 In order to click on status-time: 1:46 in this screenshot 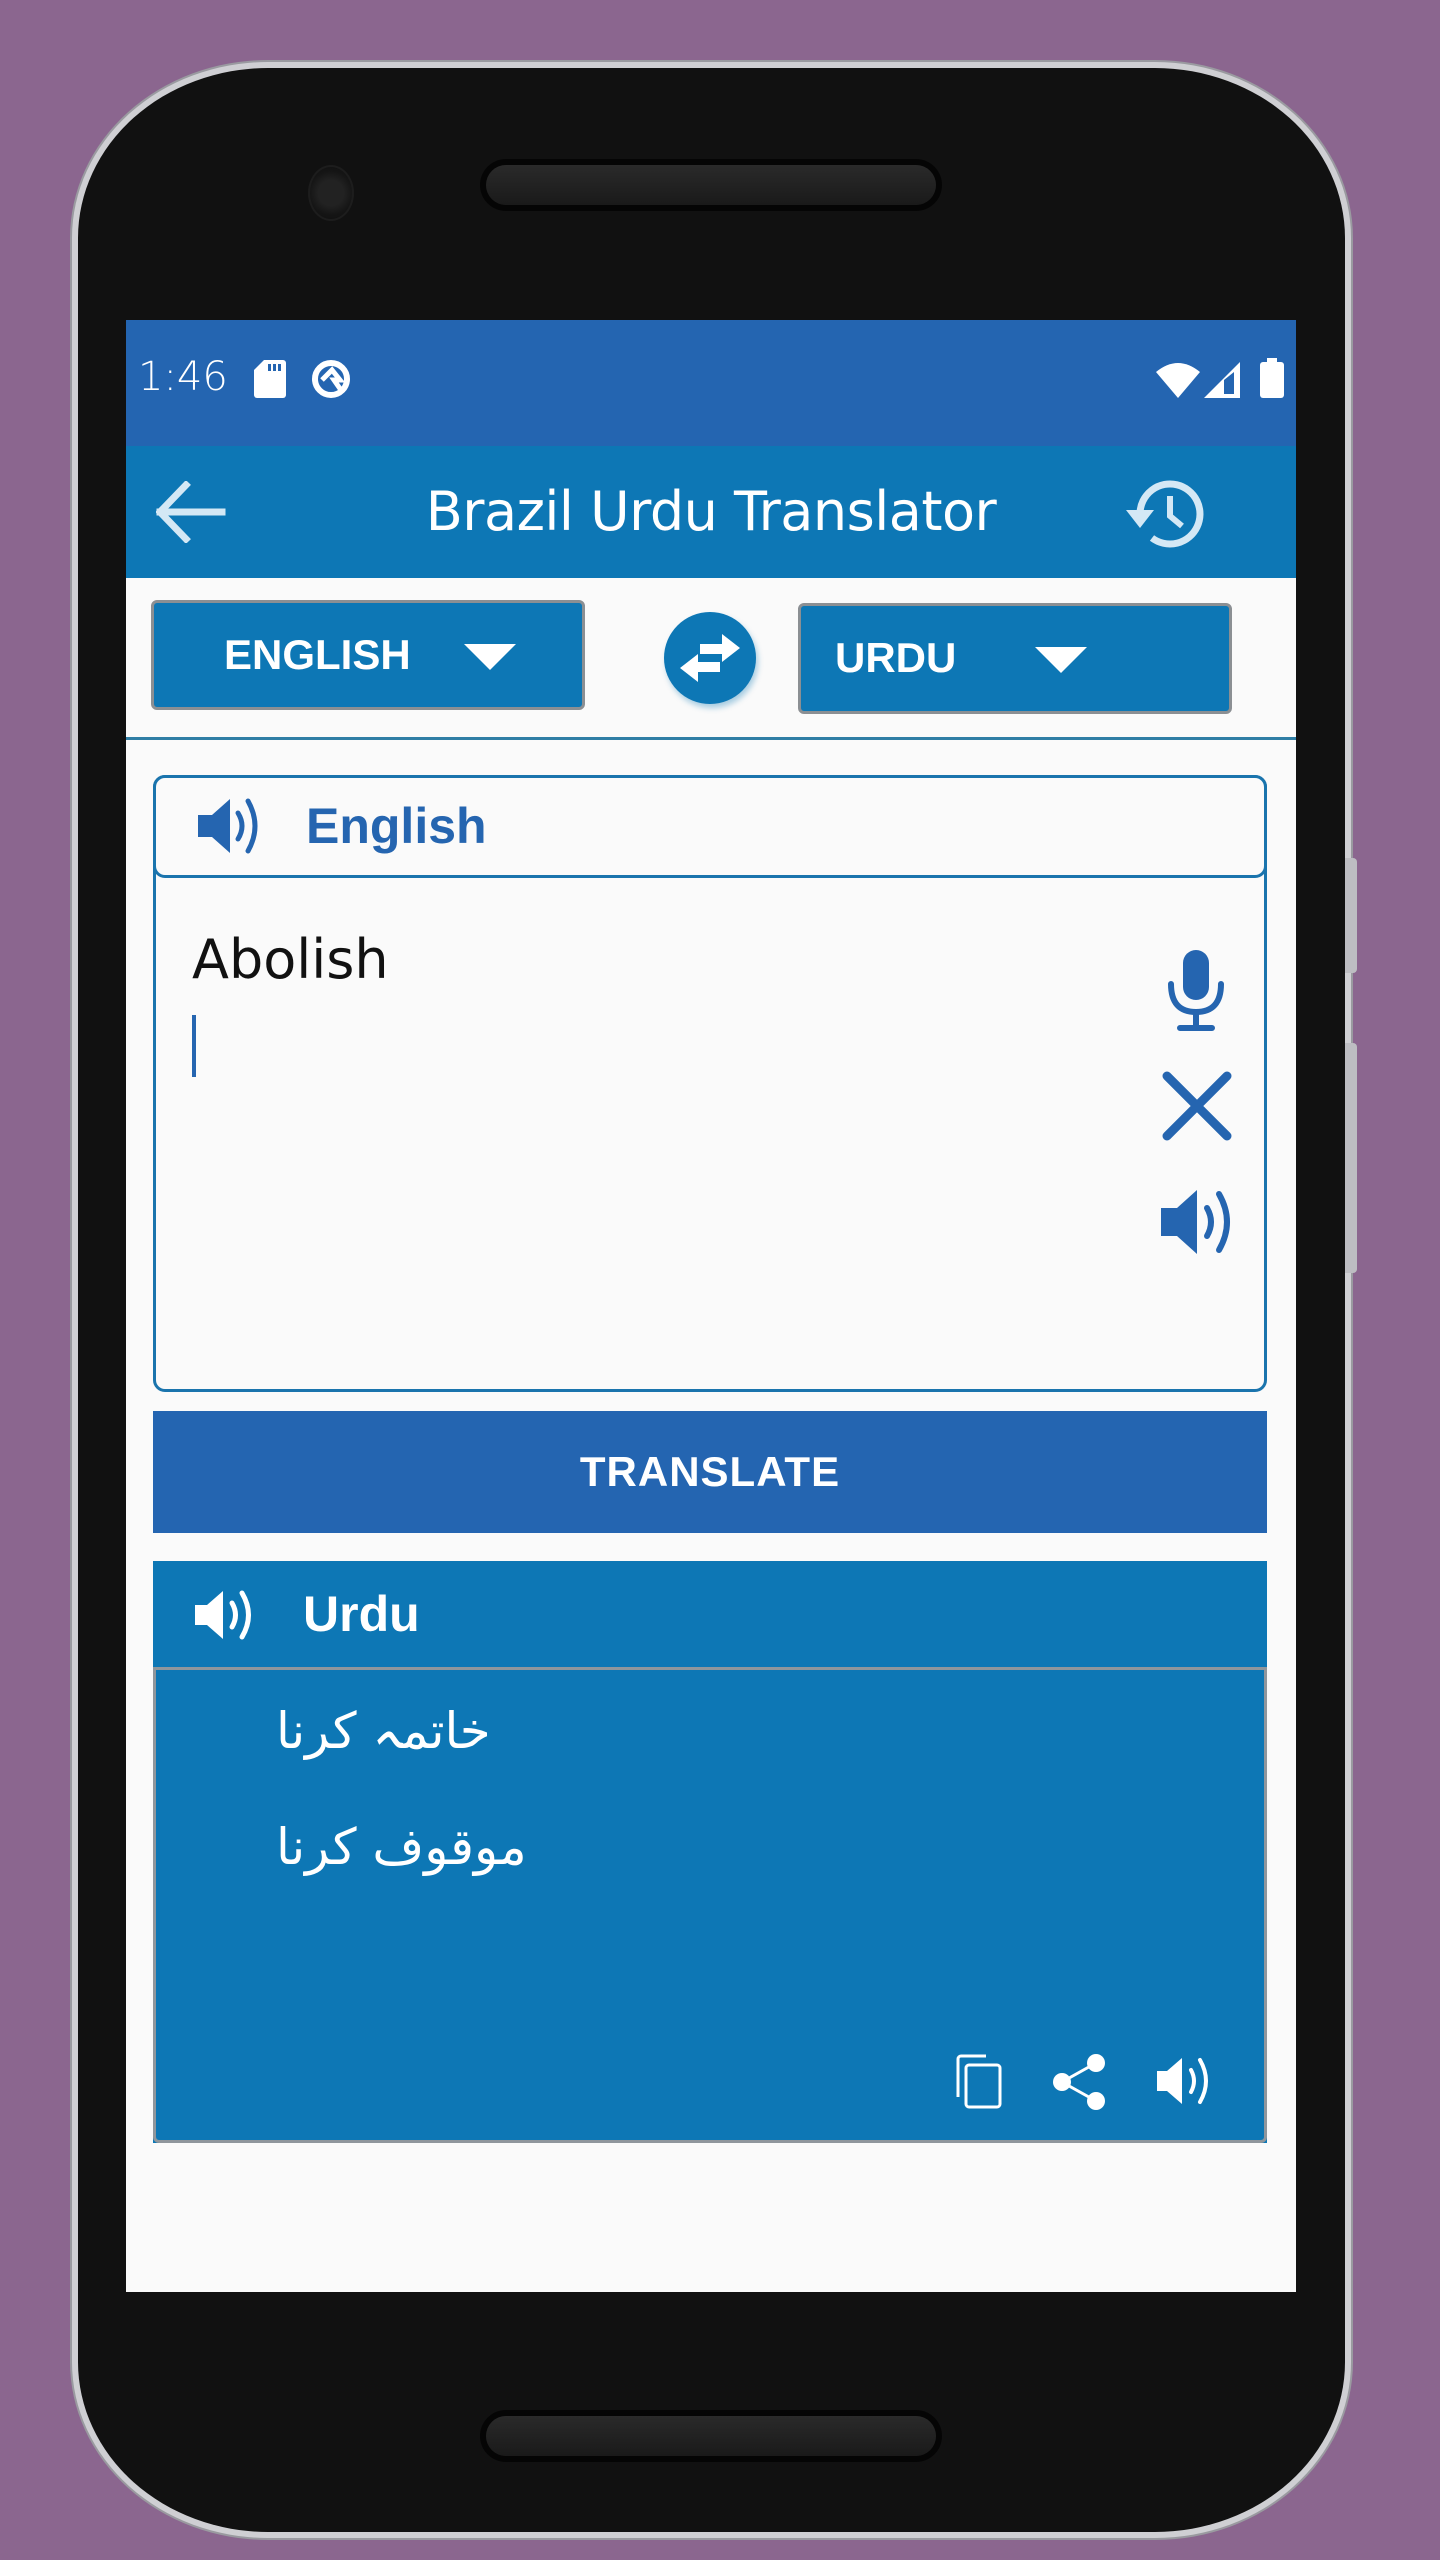, I will do `click(183, 377)`.